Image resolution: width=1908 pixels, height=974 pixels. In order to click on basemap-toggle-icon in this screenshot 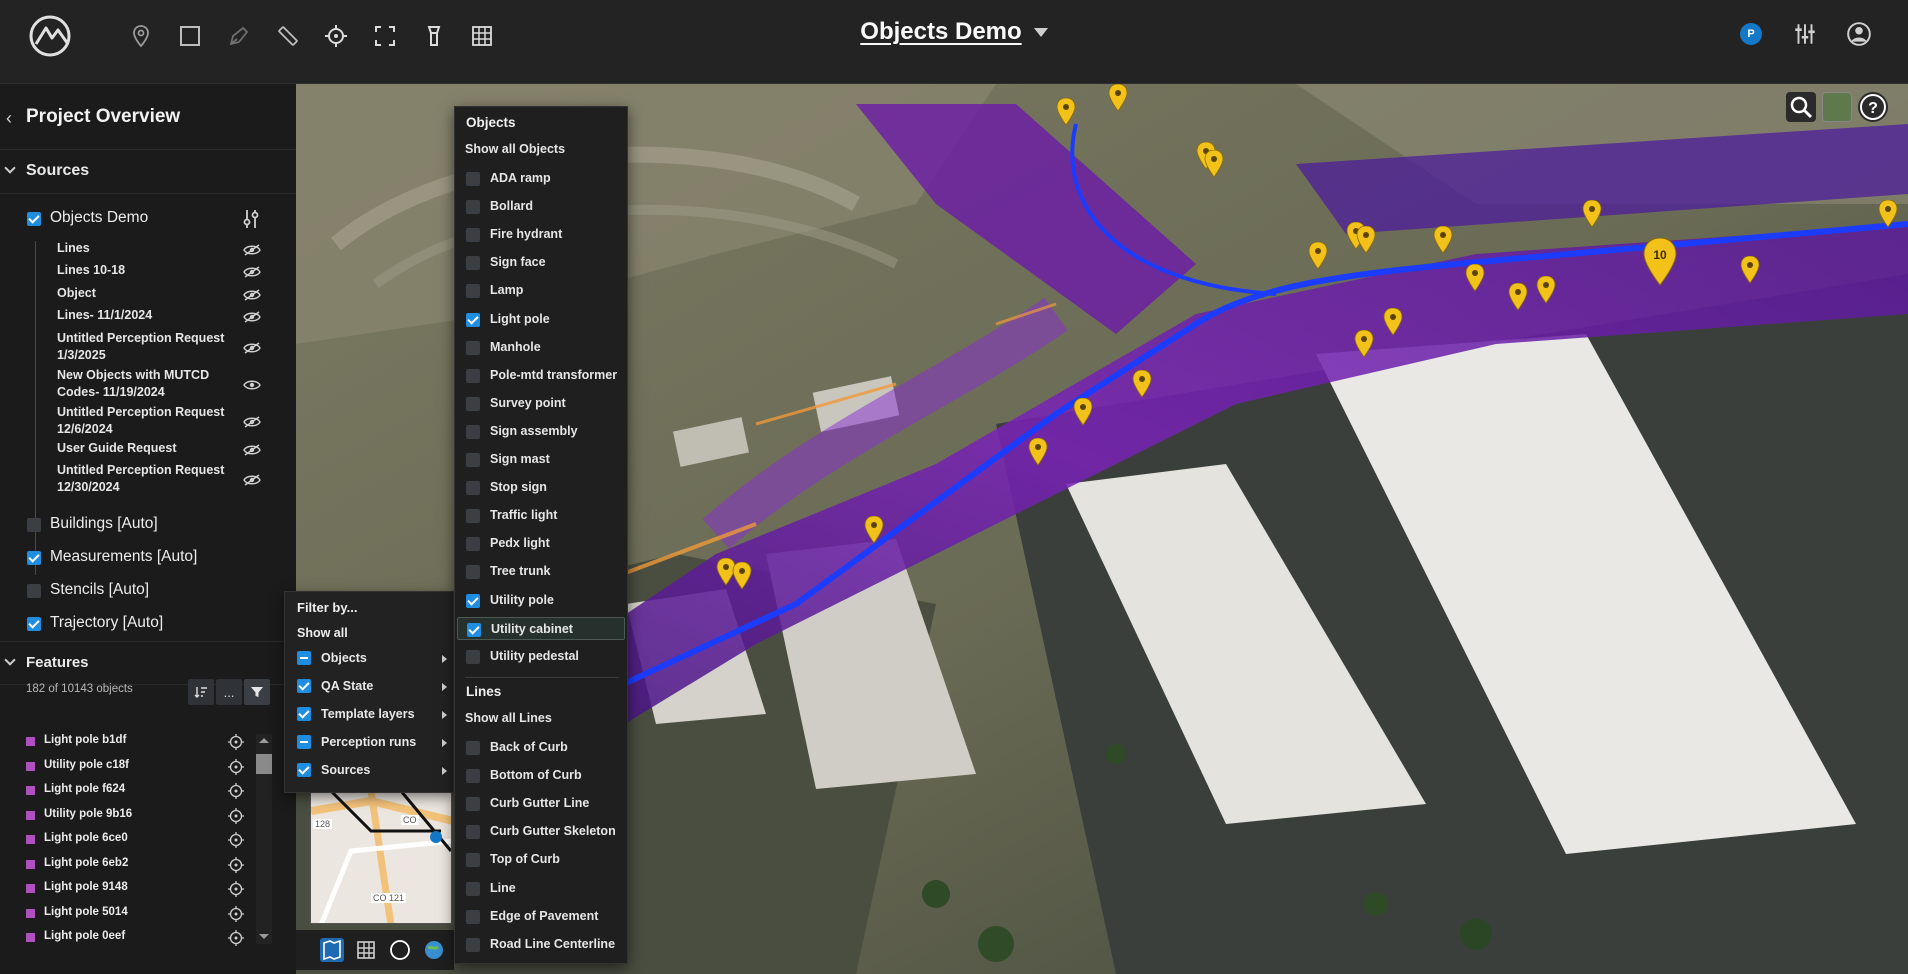, I will do `click(1837, 107)`.